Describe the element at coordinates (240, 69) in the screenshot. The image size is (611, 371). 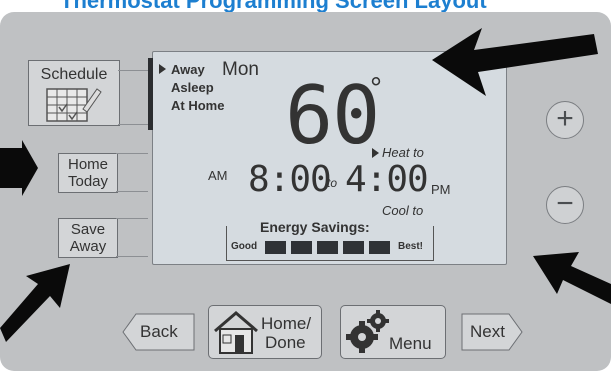
I see `day-label: Mon` at that location.